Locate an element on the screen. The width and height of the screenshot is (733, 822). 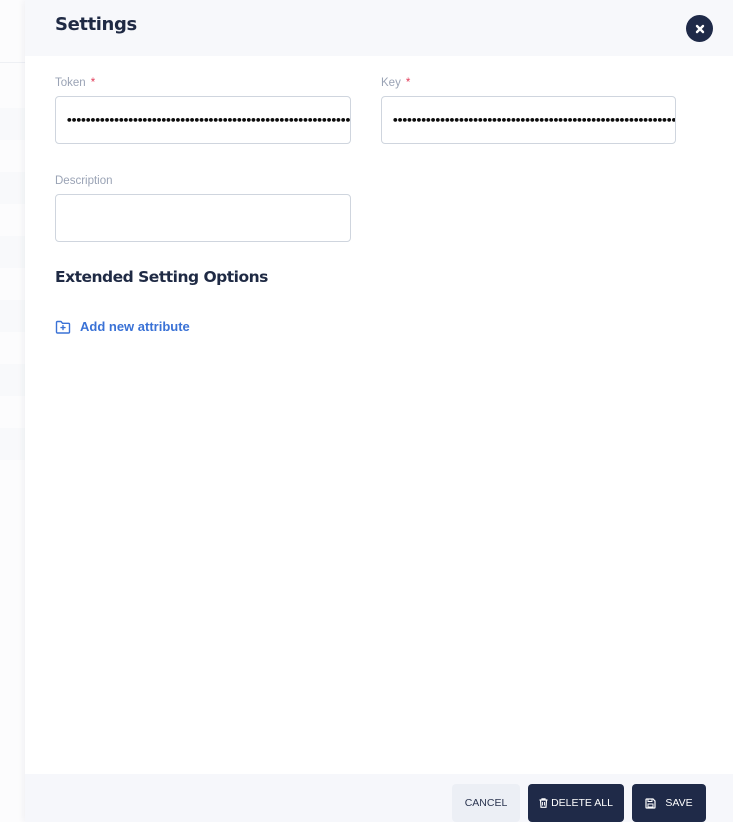
token-label-text: Token is located at coordinates (70, 83).